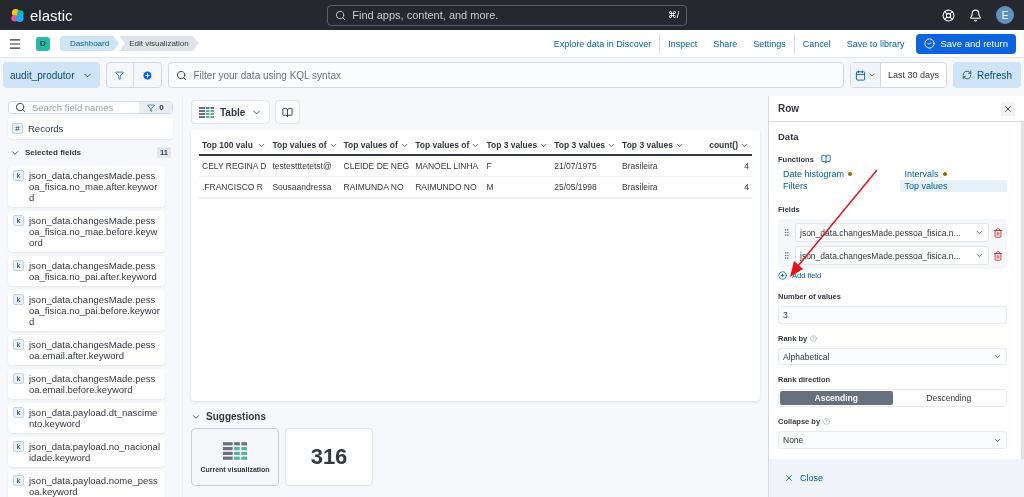 The height and width of the screenshot is (497, 1024). What do you see at coordinates (987, 75) in the screenshot?
I see `refresh-button: Refresh` at bounding box center [987, 75].